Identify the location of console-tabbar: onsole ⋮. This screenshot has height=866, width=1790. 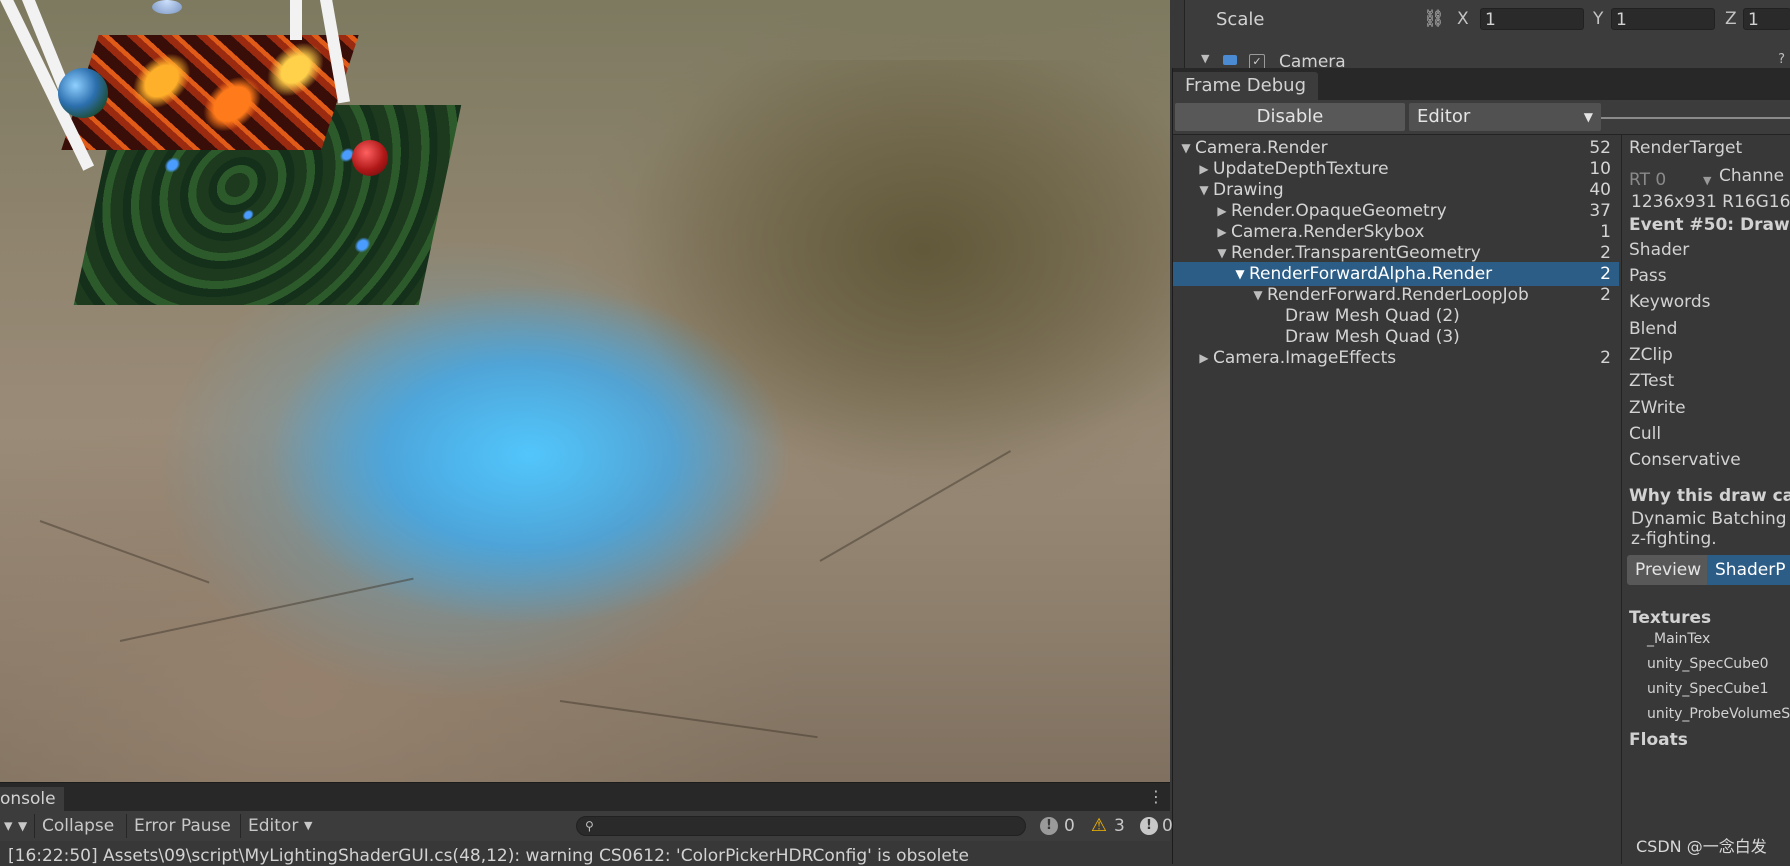
(585, 797).